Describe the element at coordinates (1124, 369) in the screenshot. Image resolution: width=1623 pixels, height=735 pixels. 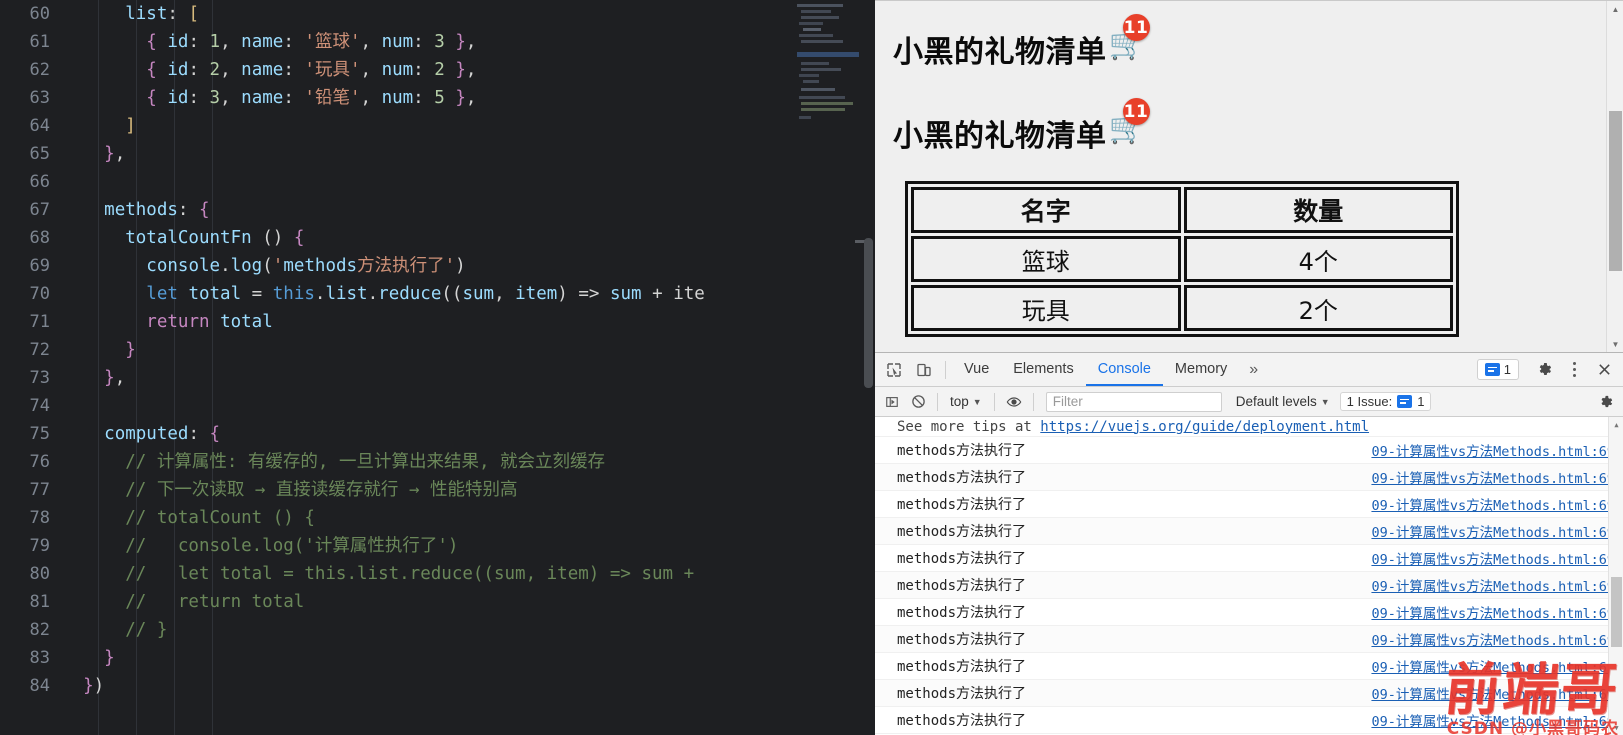
I see `tab-console: Console` at that location.